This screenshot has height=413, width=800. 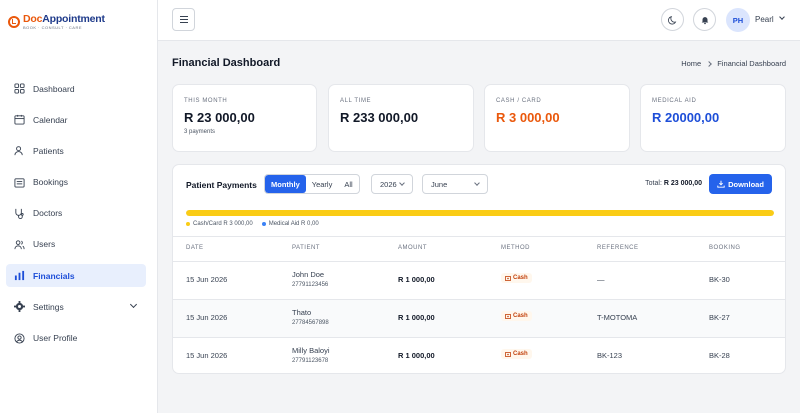 What do you see at coordinates (290, 224) in the screenshot?
I see `legend-medical: Medical Aid R 0,00` at bounding box center [290, 224].